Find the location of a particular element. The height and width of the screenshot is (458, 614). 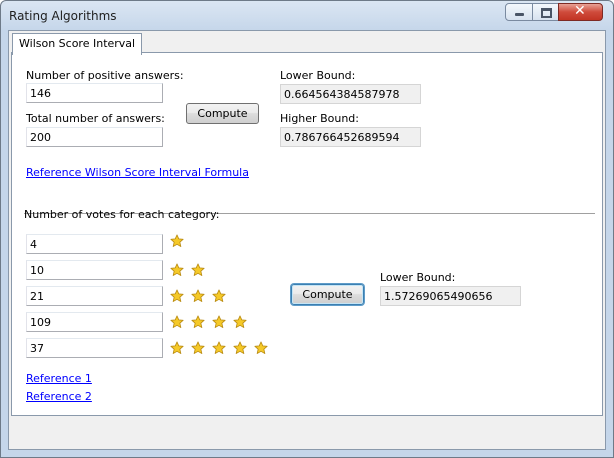

rating-compute-button: Compute is located at coordinates (327, 294).